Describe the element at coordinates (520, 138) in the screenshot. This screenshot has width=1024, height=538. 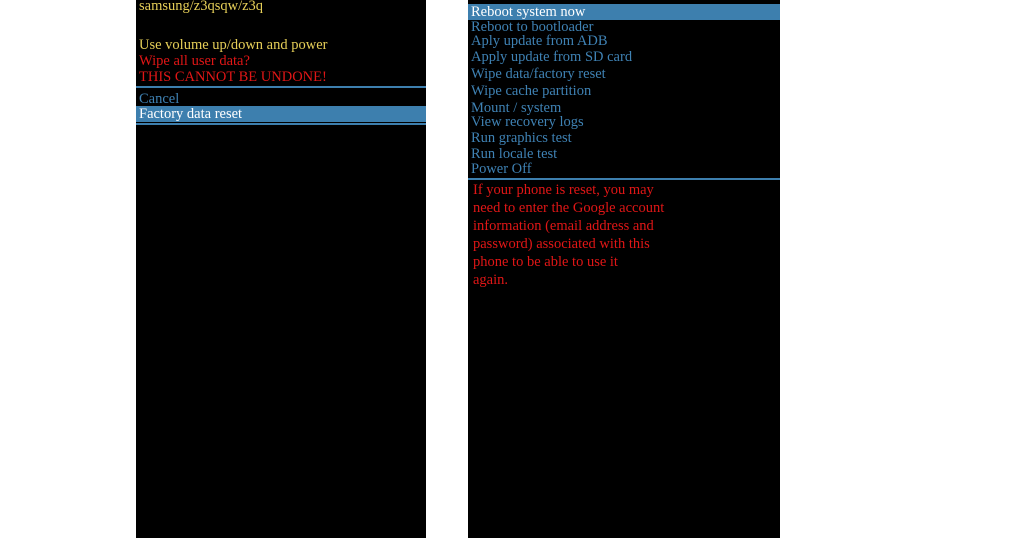
I see `menu-item-run-graphics-test: Run graphics test` at that location.